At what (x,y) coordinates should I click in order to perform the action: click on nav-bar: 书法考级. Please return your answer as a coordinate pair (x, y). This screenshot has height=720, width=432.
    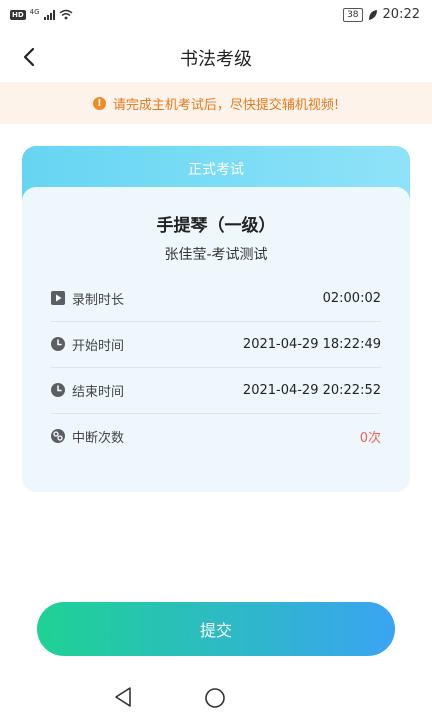
    Looking at the image, I should click on (216, 57).